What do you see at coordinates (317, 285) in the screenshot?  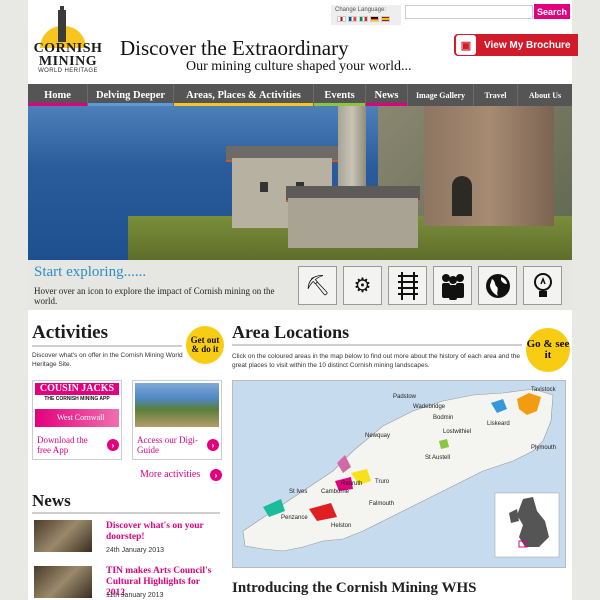 I see `pickaxe-icon: ⛏` at bounding box center [317, 285].